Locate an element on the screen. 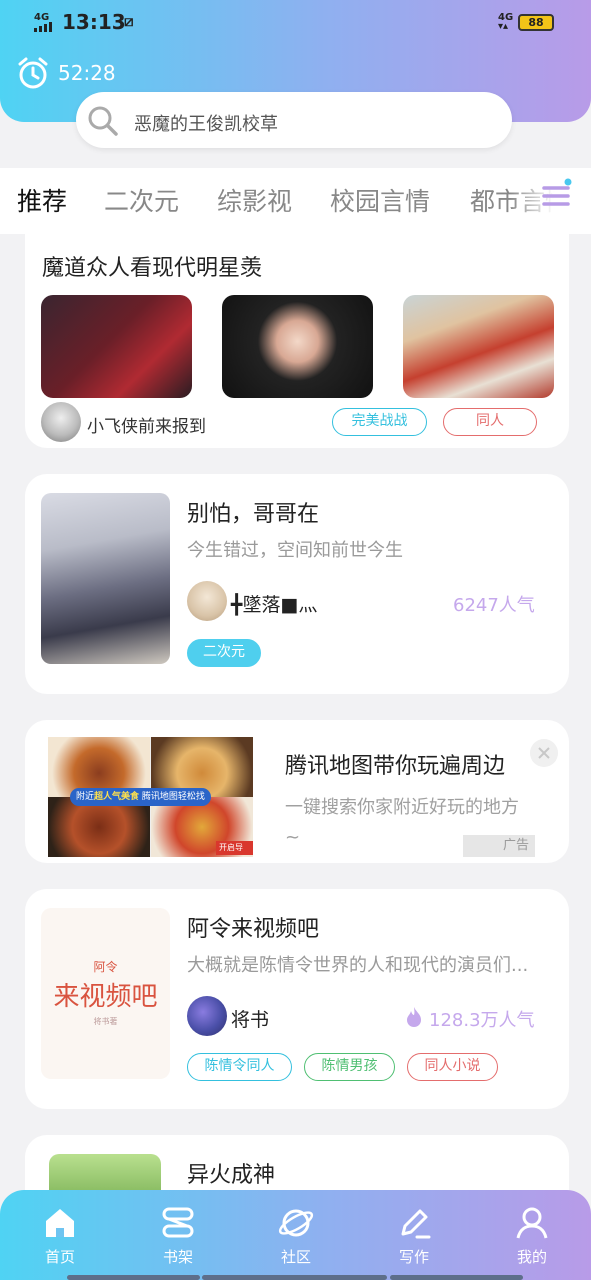 This screenshot has width=591, height=1280. timer-value: 52:28 is located at coordinates (87, 73).